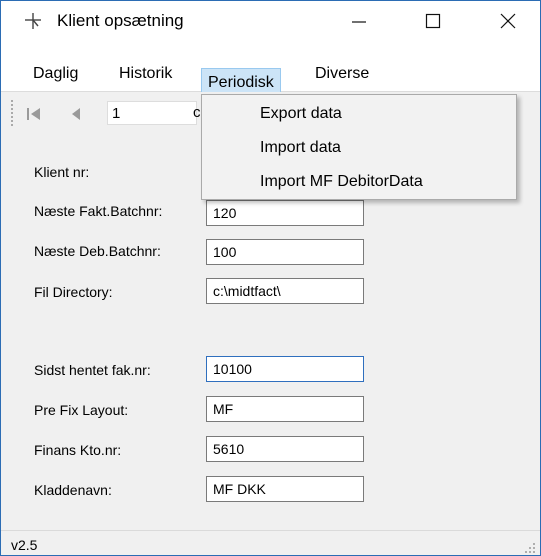 Image resolution: width=541 pixels, height=556 pixels. What do you see at coordinates (301, 114) in the screenshot?
I see `menu-item-export-data: Export data` at bounding box center [301, 114].